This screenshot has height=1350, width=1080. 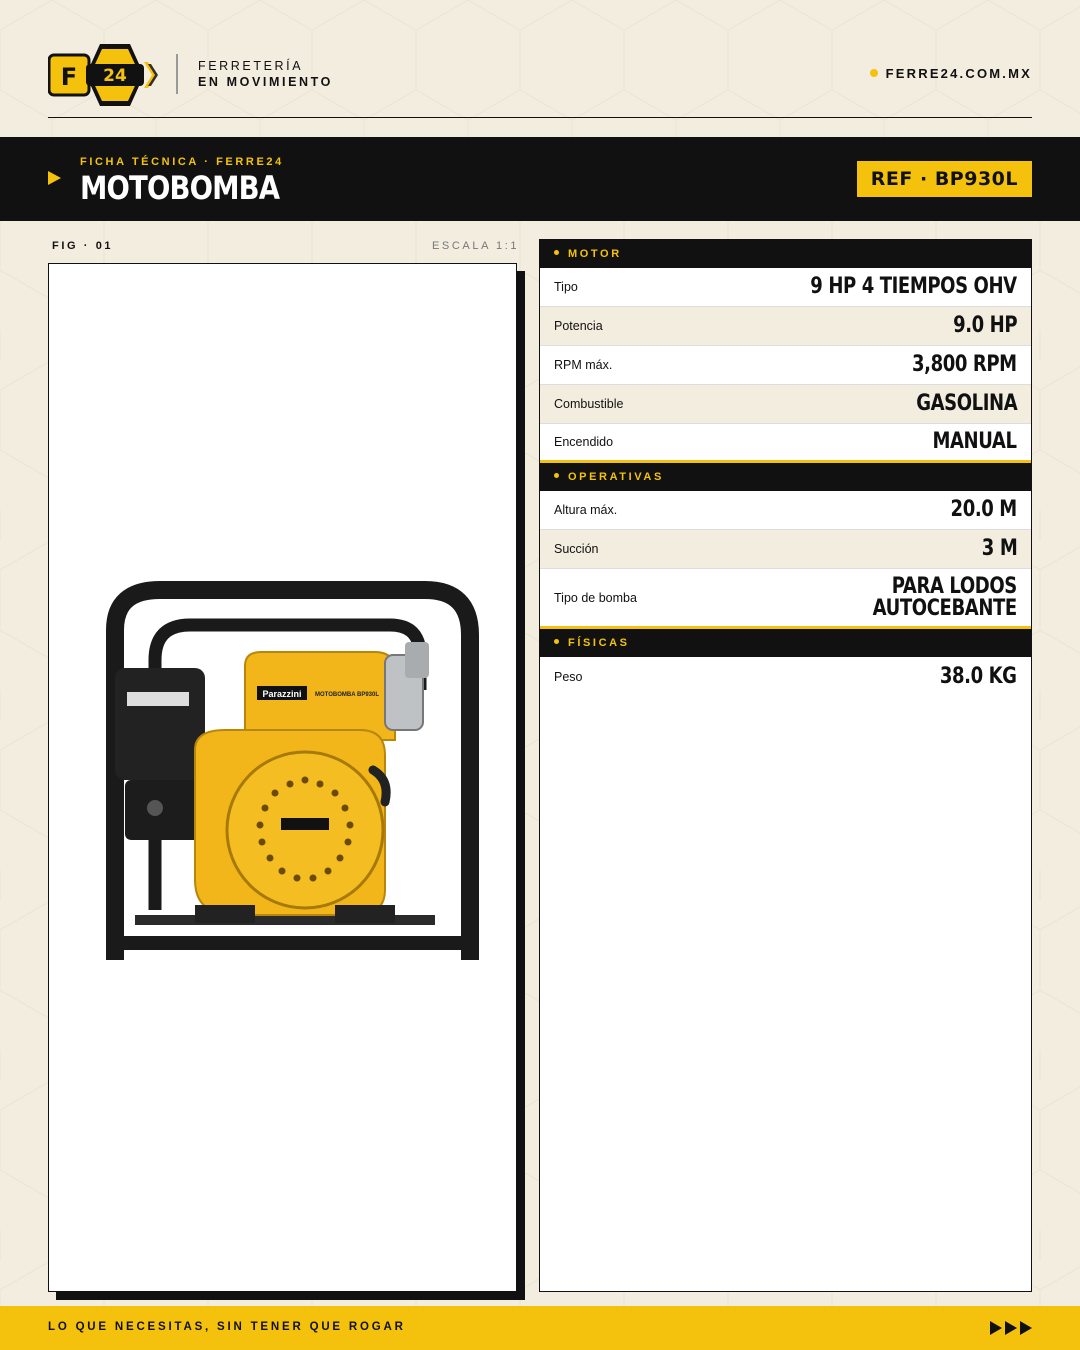 I want to click on website-link: FERRE24.COM.MX, so click(x=950, y=73).